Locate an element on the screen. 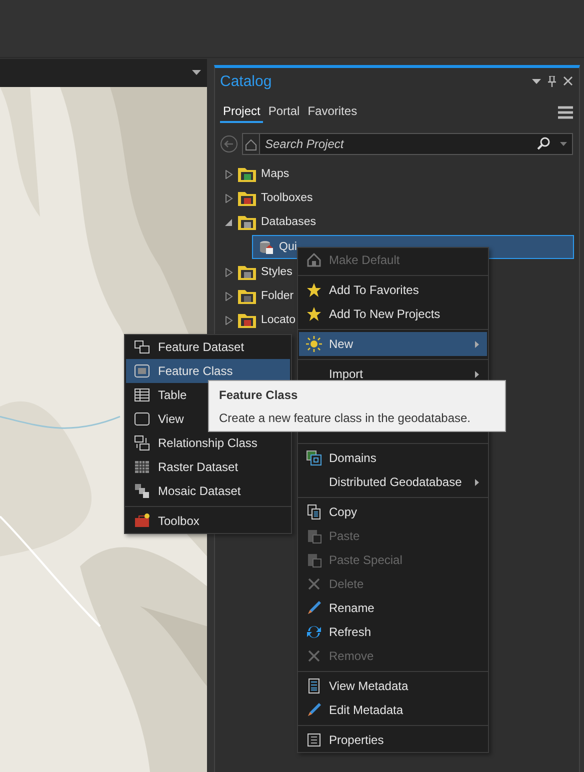  tree-item: Qui is located at coordinates (288, 247).